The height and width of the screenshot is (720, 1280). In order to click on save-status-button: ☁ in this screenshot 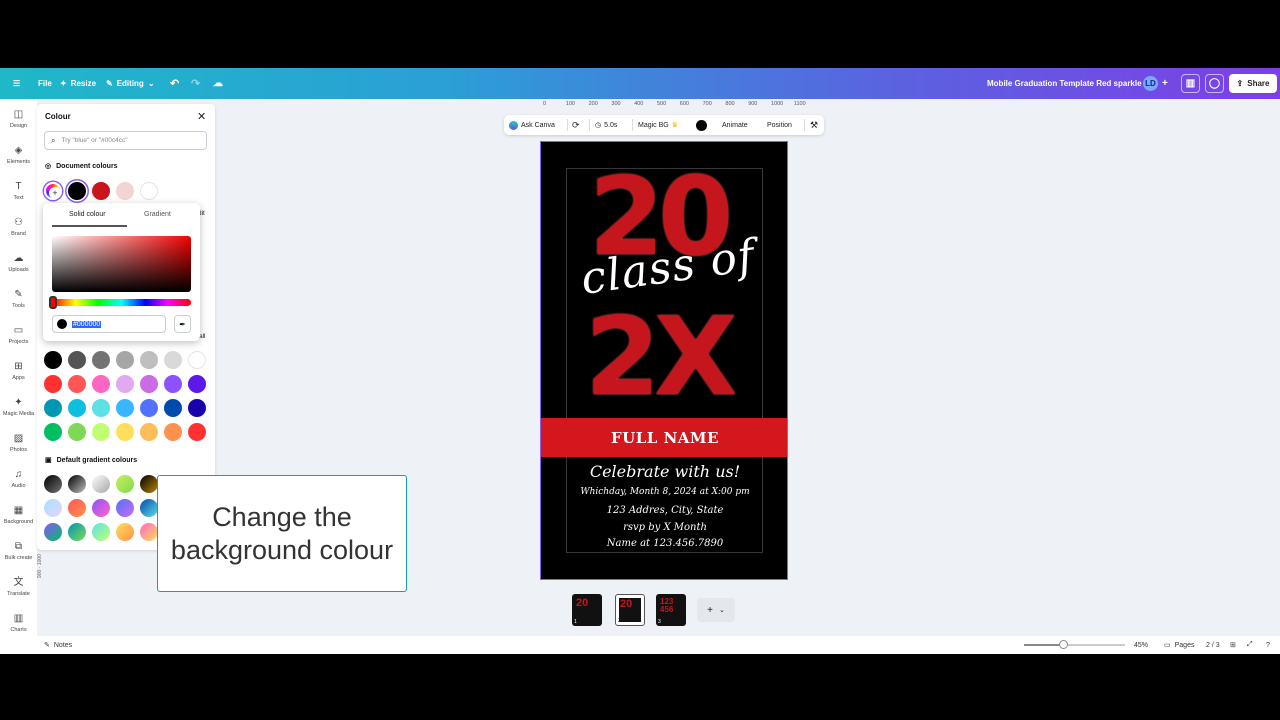, I will do `click(218, 83)`.